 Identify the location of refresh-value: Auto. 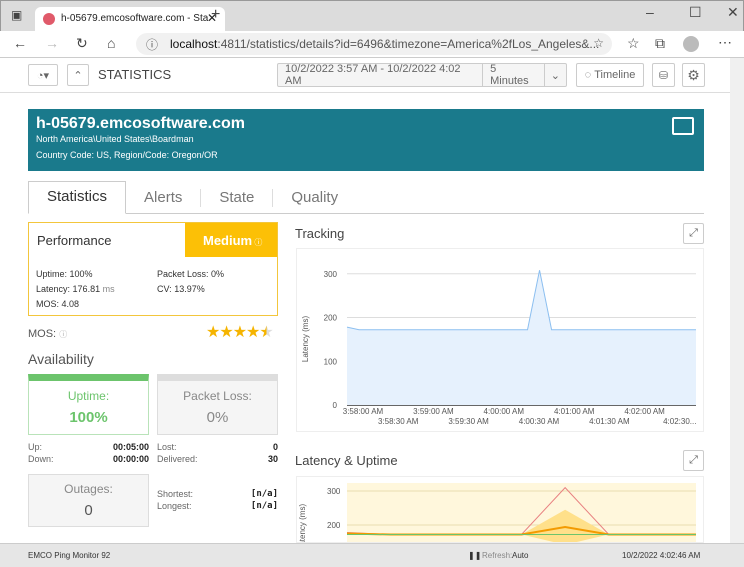
(520, 555).